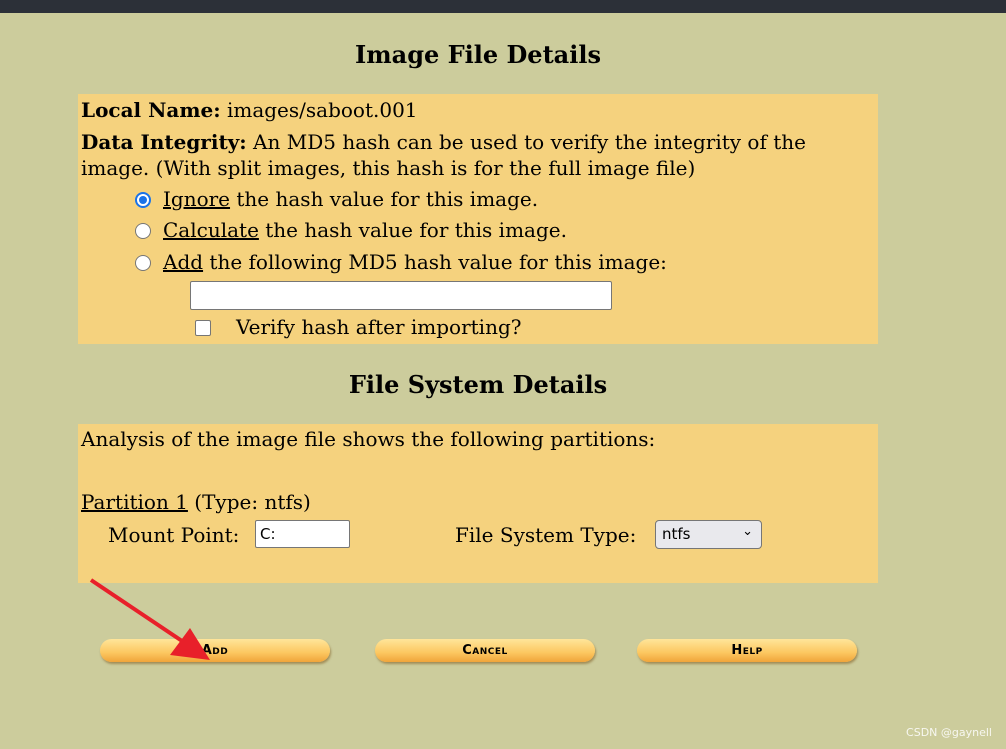 The width and height of the screenshot is (1006, 749). I want to click on annotation-arrow-icon, so click(149, 619).